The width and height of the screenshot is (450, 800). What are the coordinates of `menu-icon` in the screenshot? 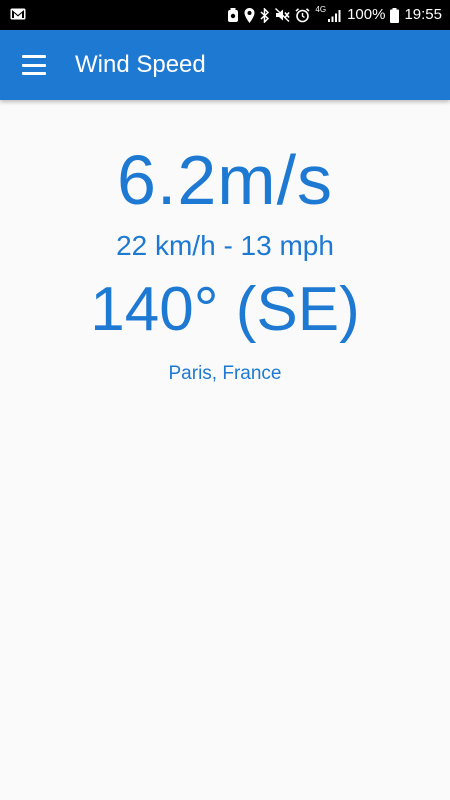 It's located at (35, 65).